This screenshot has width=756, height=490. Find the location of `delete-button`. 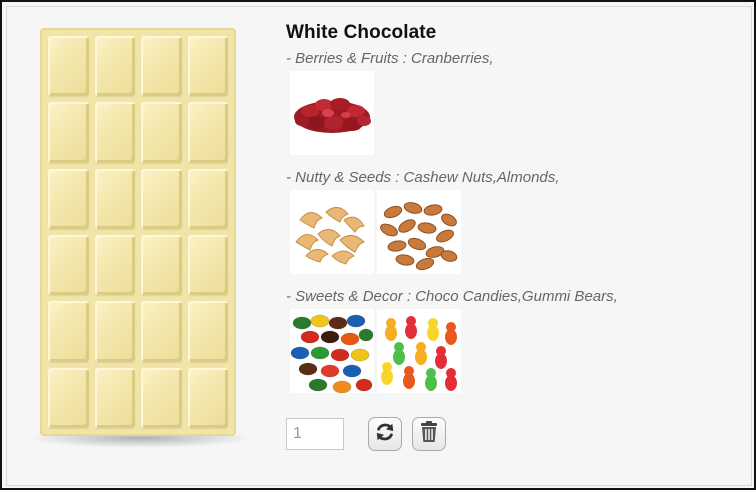

delete-button is located at coordinates (429, 434).